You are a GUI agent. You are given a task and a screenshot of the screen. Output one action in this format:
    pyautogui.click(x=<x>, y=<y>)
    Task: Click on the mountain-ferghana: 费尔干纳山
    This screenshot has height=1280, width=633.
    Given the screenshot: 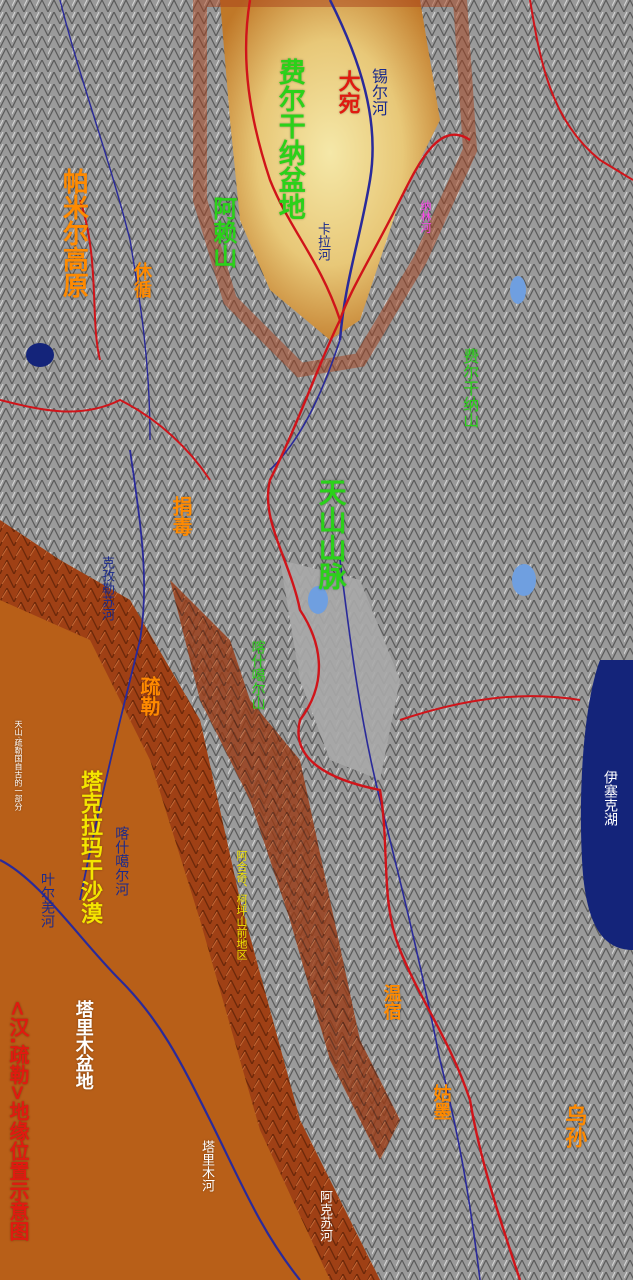 What is the action you would take?
    pyautogui.click(x=470, y=388)
    